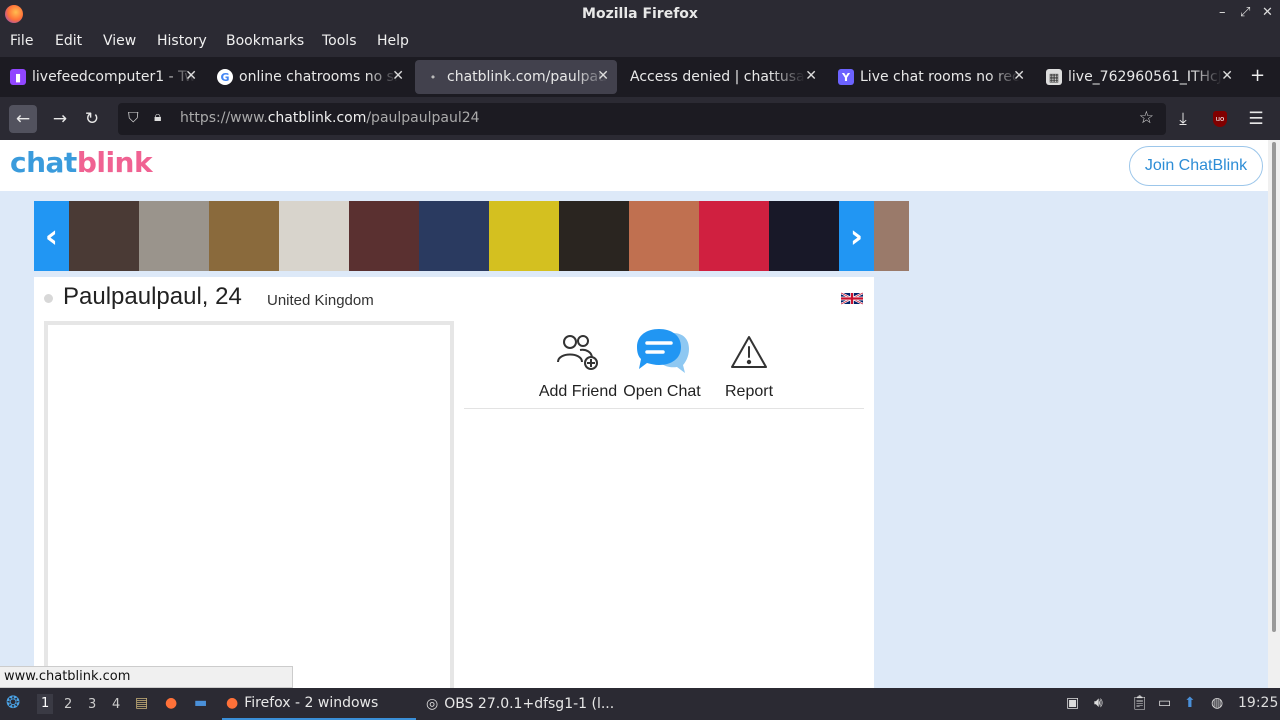 The image size is (1280, 720). I want to click on window-title: Mozilla Firefox, so click(640, 14).